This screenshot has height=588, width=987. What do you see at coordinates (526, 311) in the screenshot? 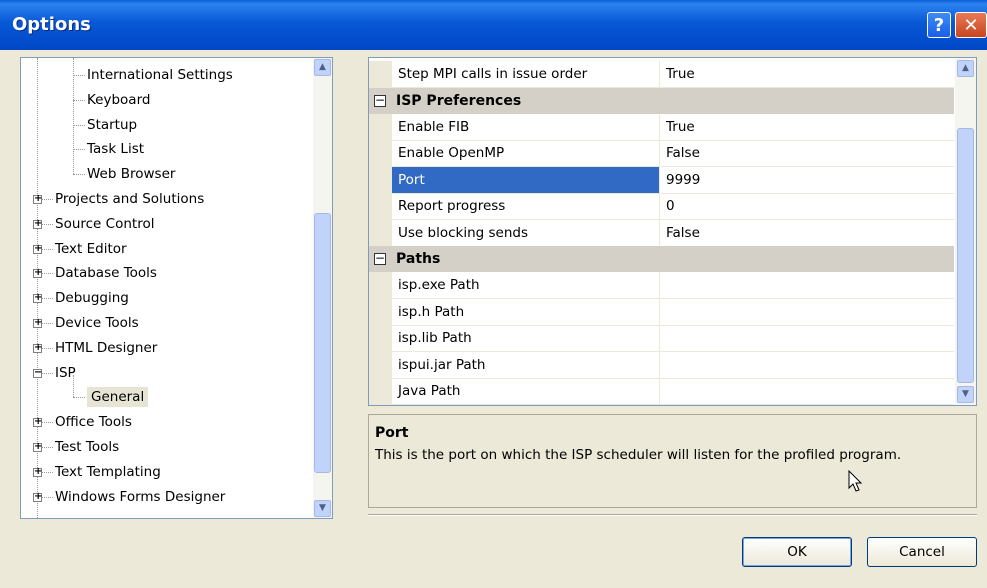
I see `property-name: isp.h Path` at bounding box center [526, 311].